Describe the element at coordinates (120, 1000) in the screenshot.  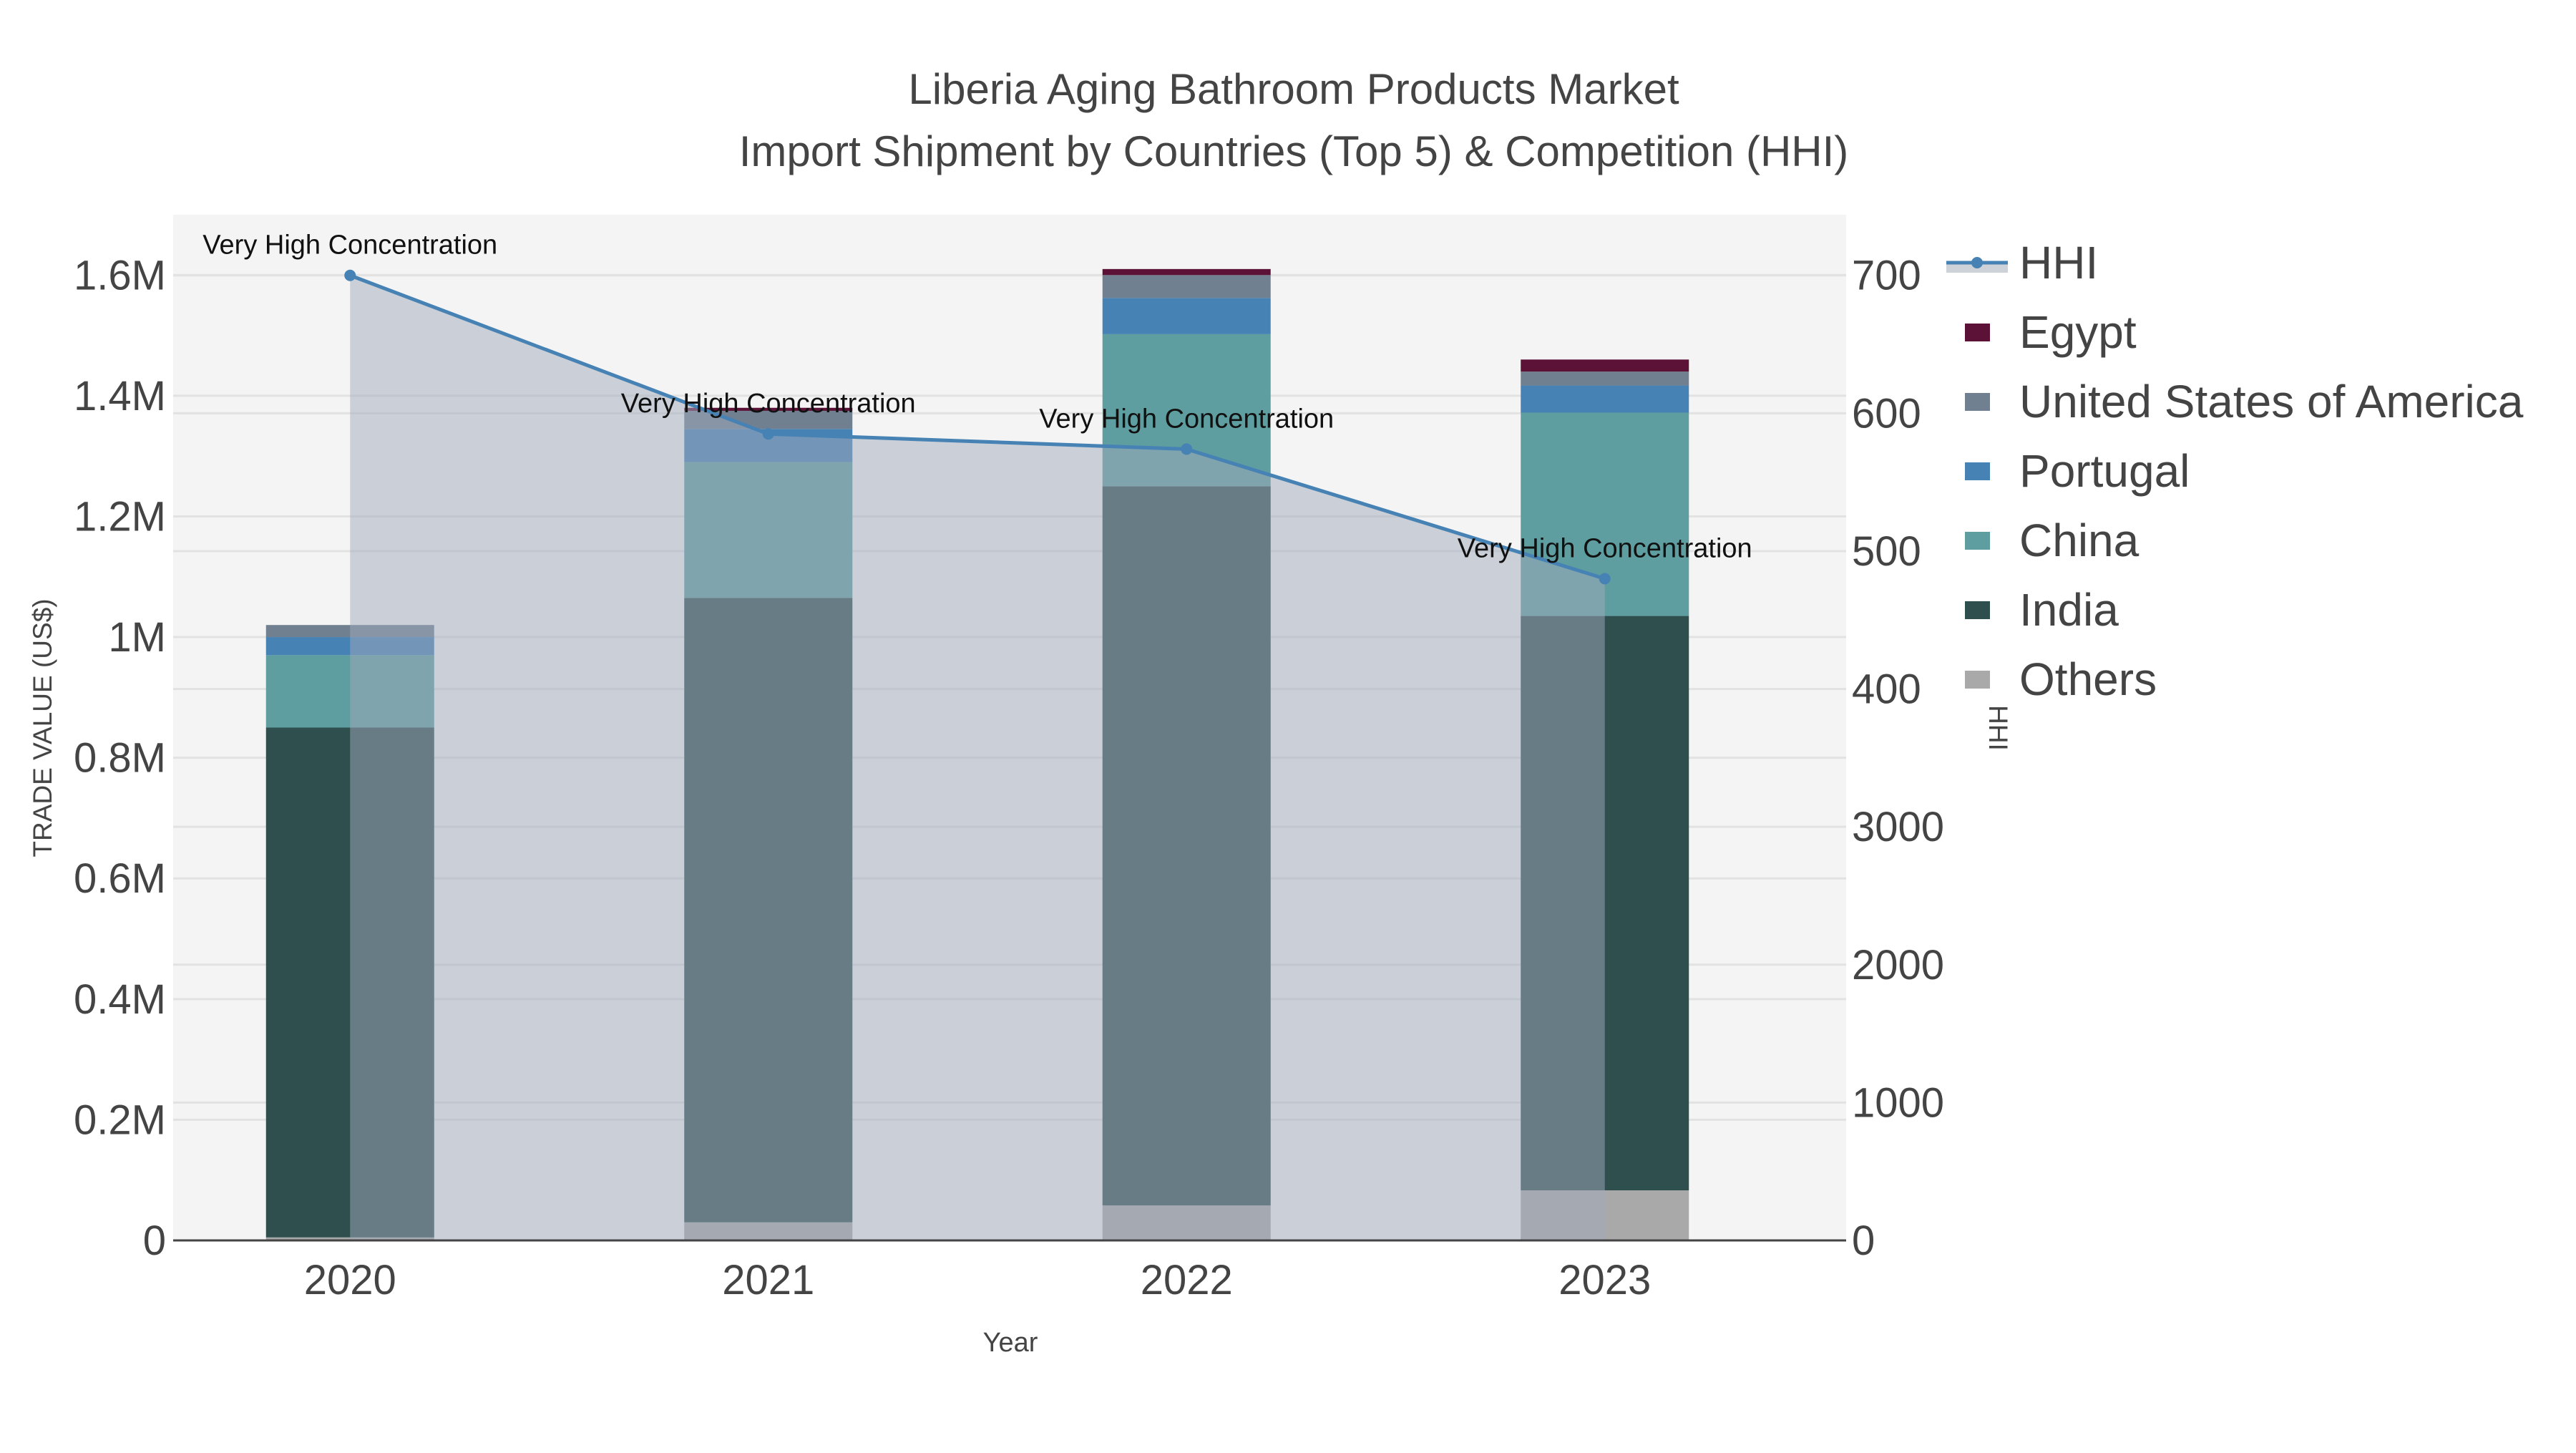
I see `y-tick-label: 0.4M` at that location.